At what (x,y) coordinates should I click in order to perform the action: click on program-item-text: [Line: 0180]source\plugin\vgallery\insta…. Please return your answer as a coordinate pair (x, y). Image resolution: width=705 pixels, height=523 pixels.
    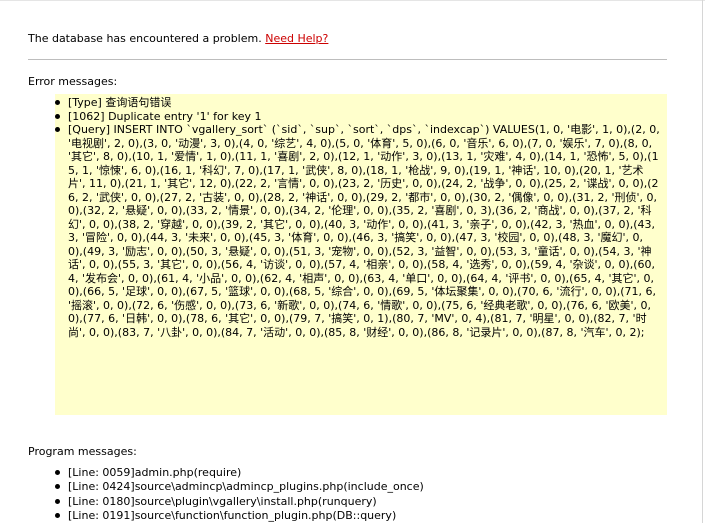
    Looking at the image, I should click on (222, 501).